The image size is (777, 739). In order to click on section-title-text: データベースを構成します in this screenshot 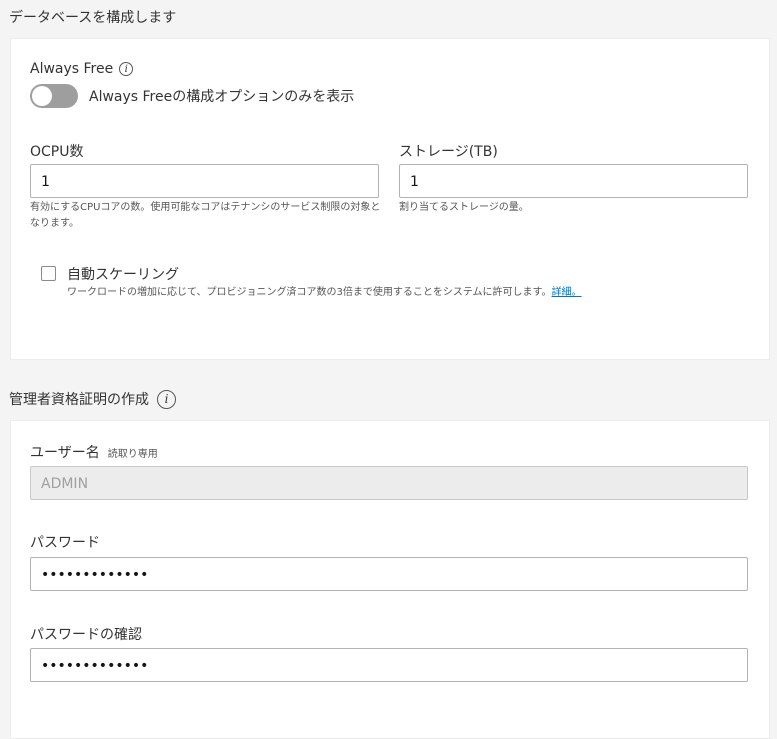, I will do `click(93, 18)`.